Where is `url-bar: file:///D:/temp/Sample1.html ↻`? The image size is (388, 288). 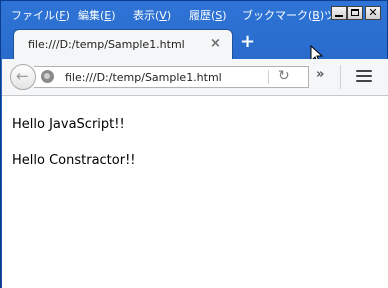 url-bar: file:///D:/temp/Sample1.html ↻ is located at coordinates (171, 77).